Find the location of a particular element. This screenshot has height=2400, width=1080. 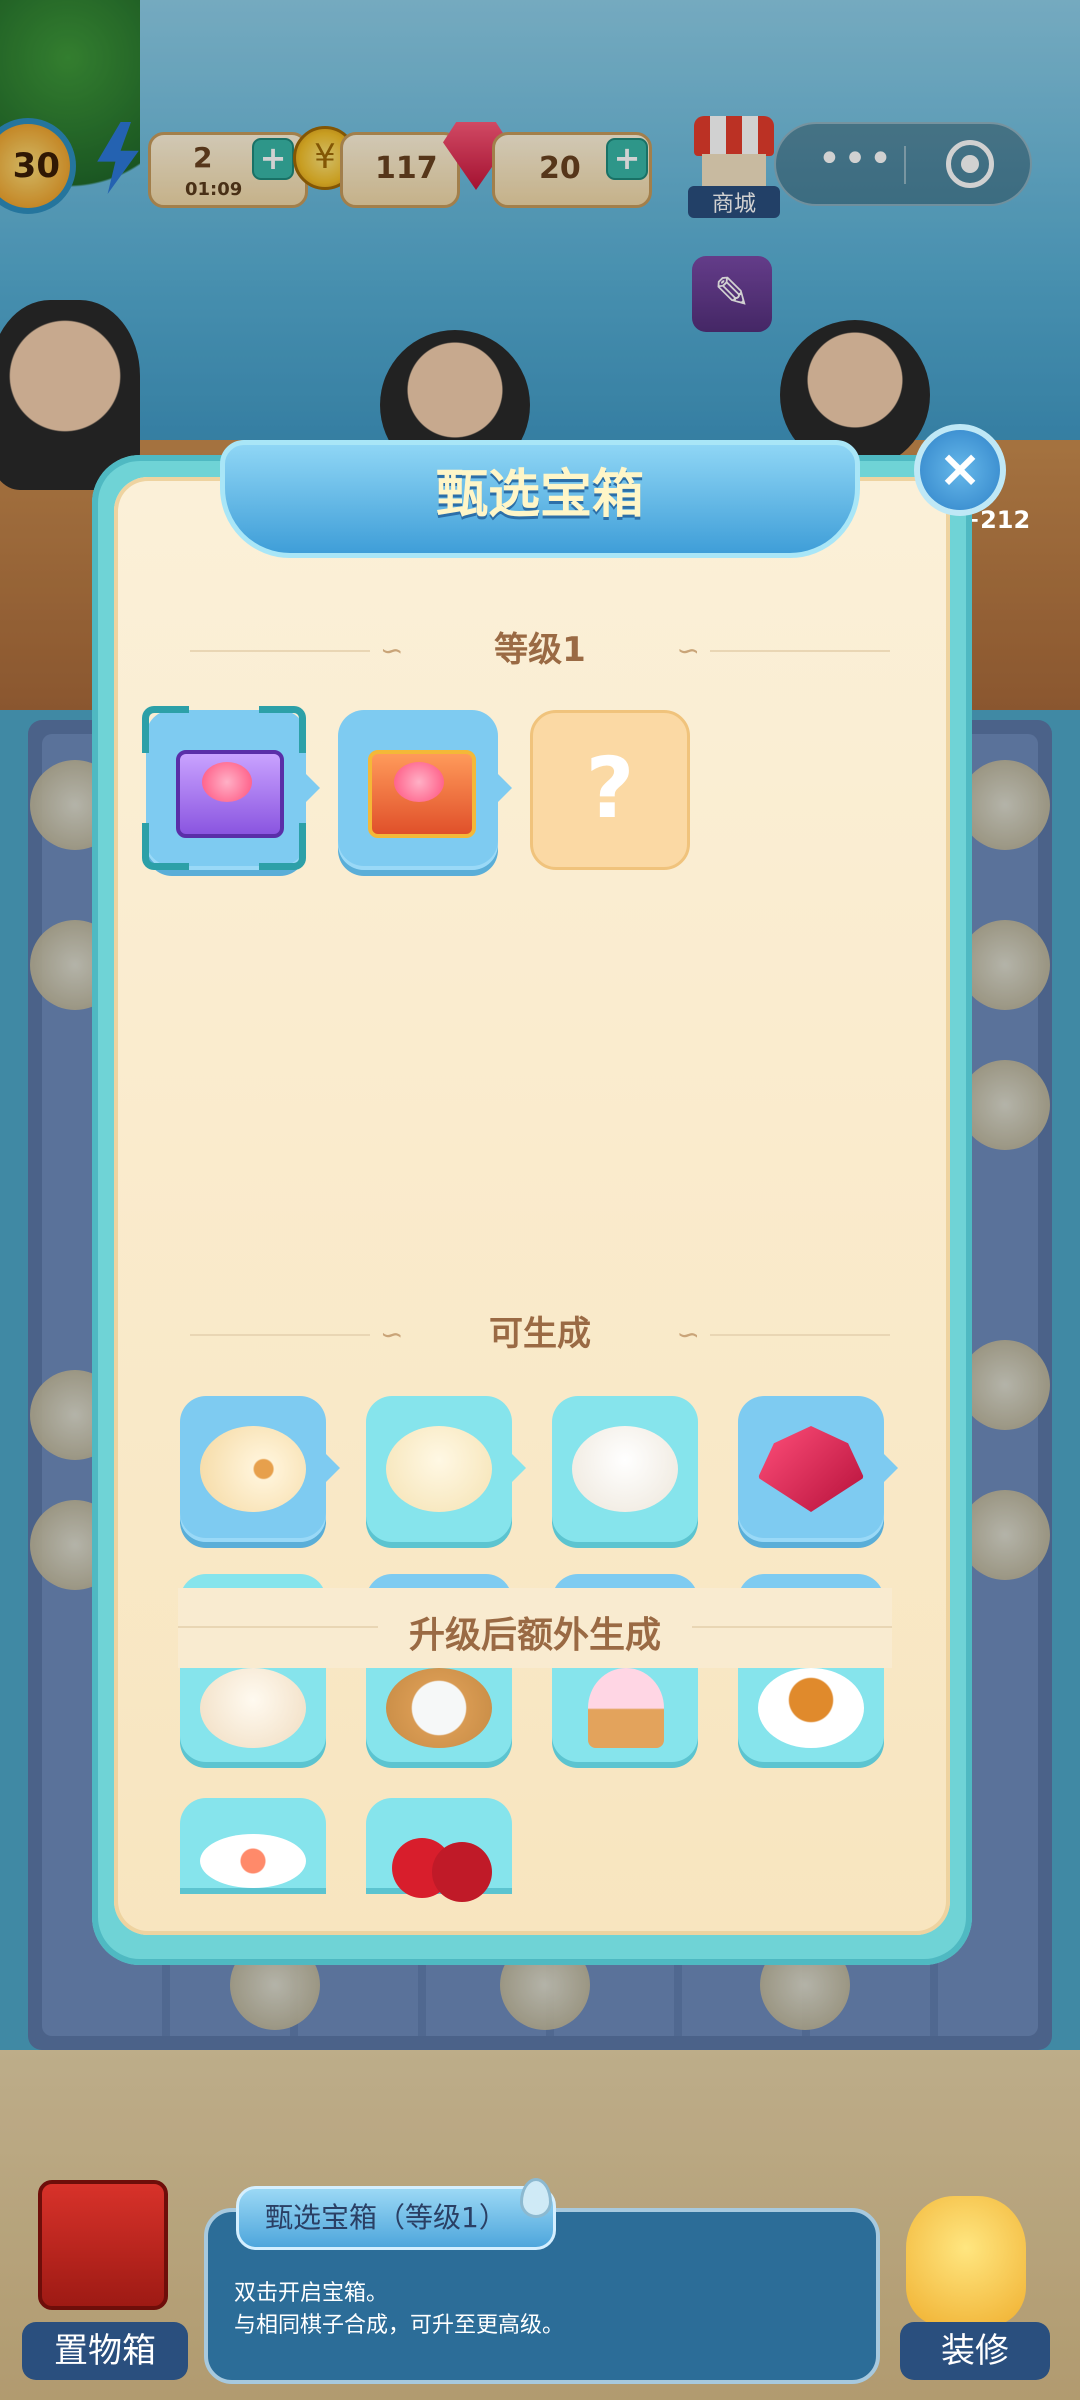

cherry-icon is located at coordinates (462, 1872).